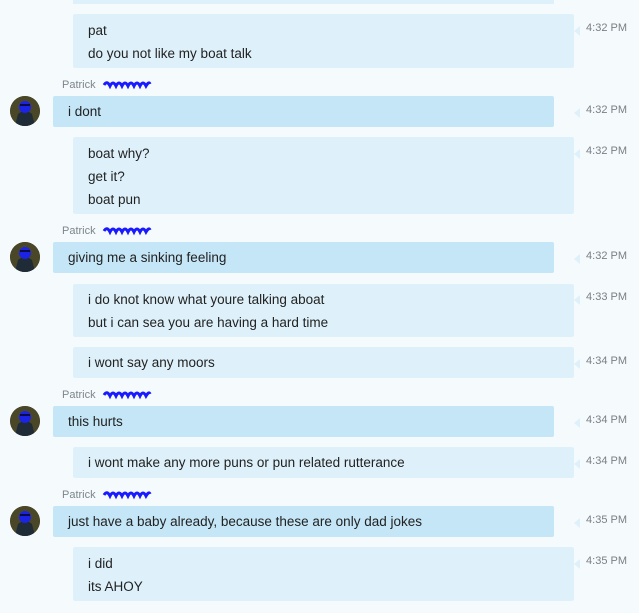  I want to click on message-text: this hurts, so click(95, 421).